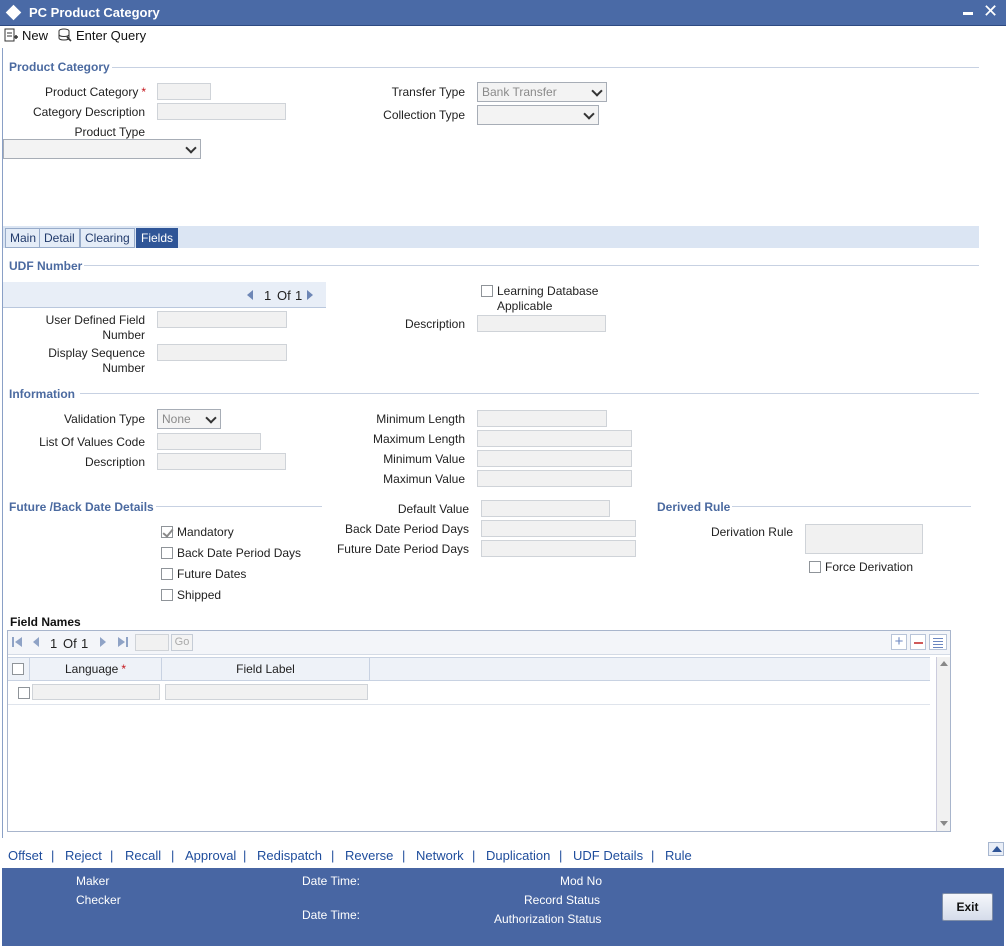  I want to click on learning-database-checkbox, so click(487, 291).